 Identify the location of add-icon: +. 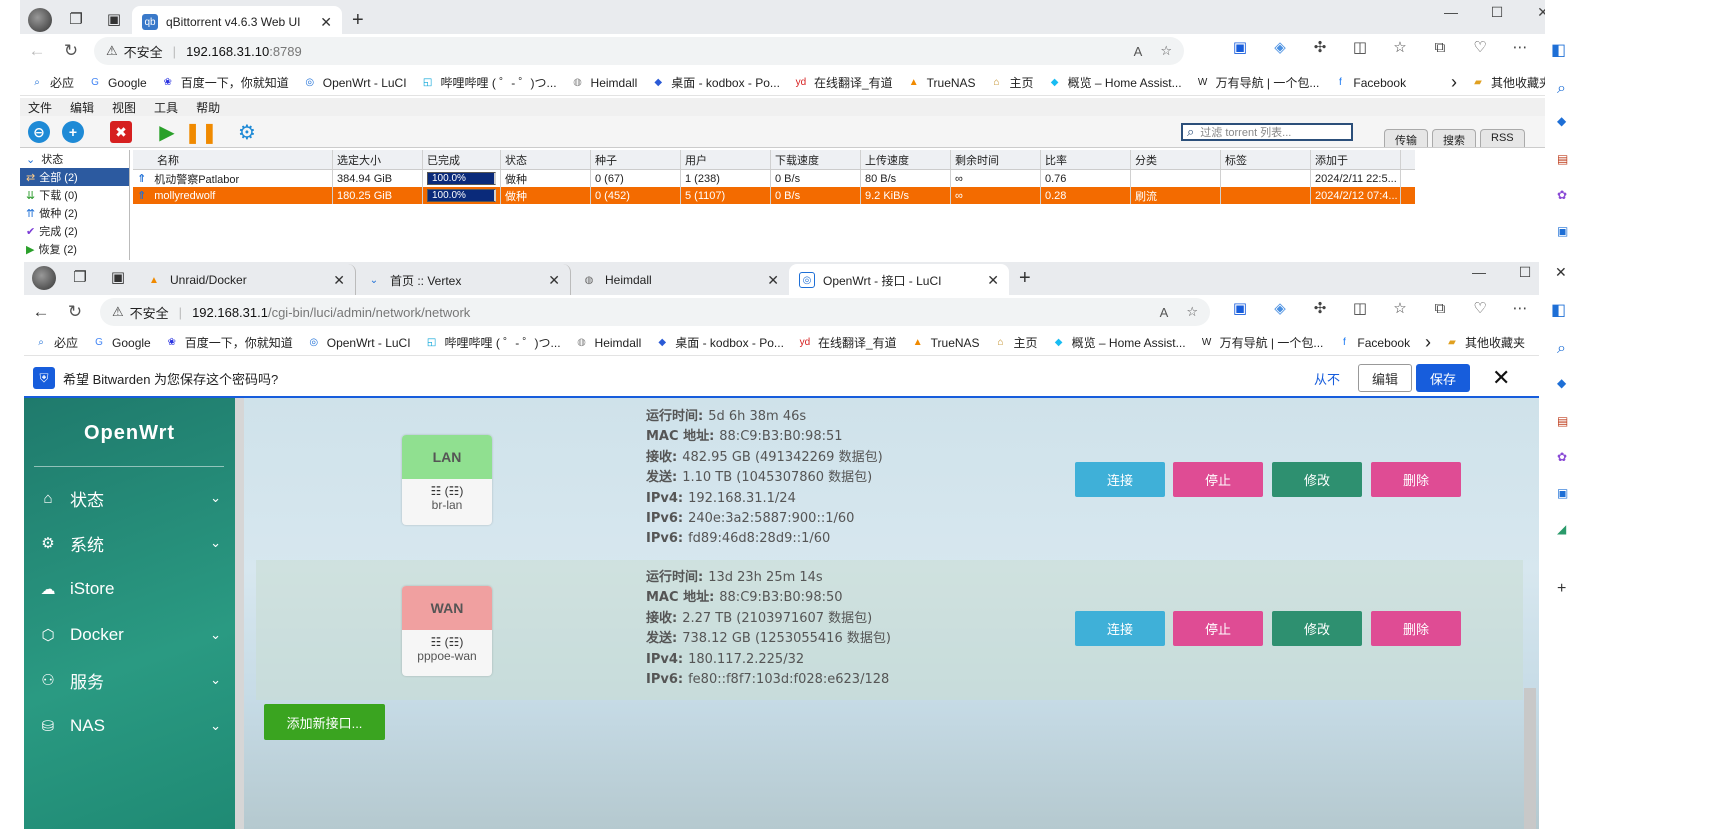
(1561, 589).